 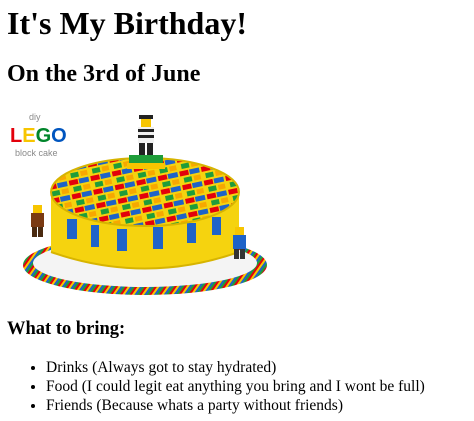 I want to click on logo-block-cake-text: block cake, so click(x=36, y=153).